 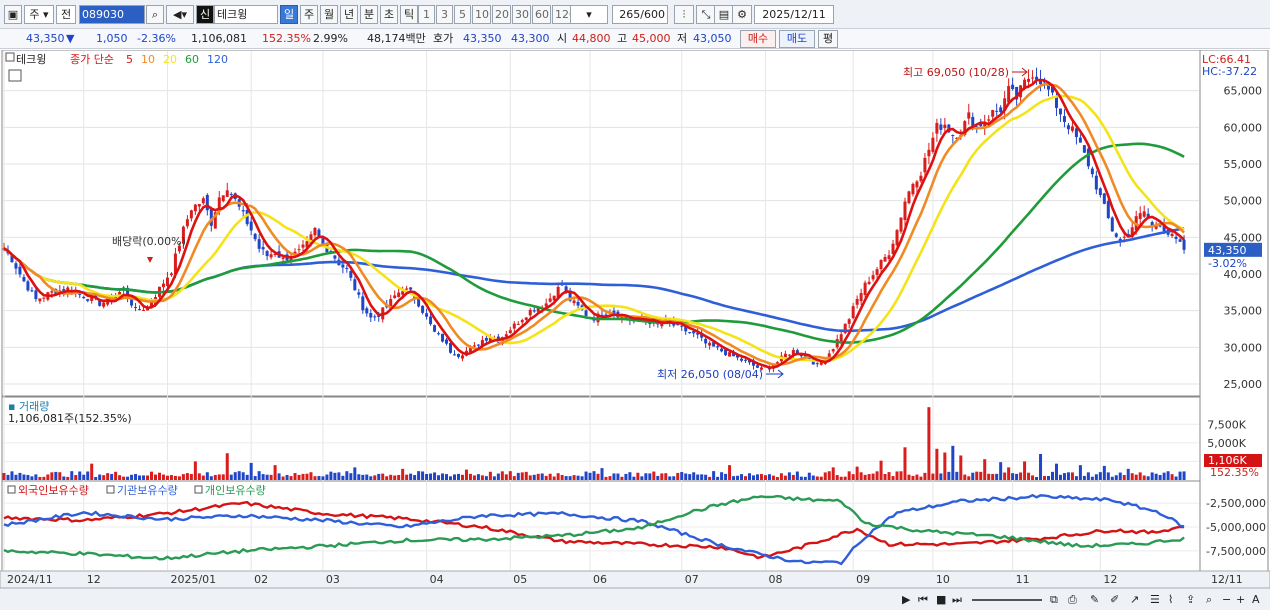 I want to click on layout-icon: ▣, so click(x=13, y=14).